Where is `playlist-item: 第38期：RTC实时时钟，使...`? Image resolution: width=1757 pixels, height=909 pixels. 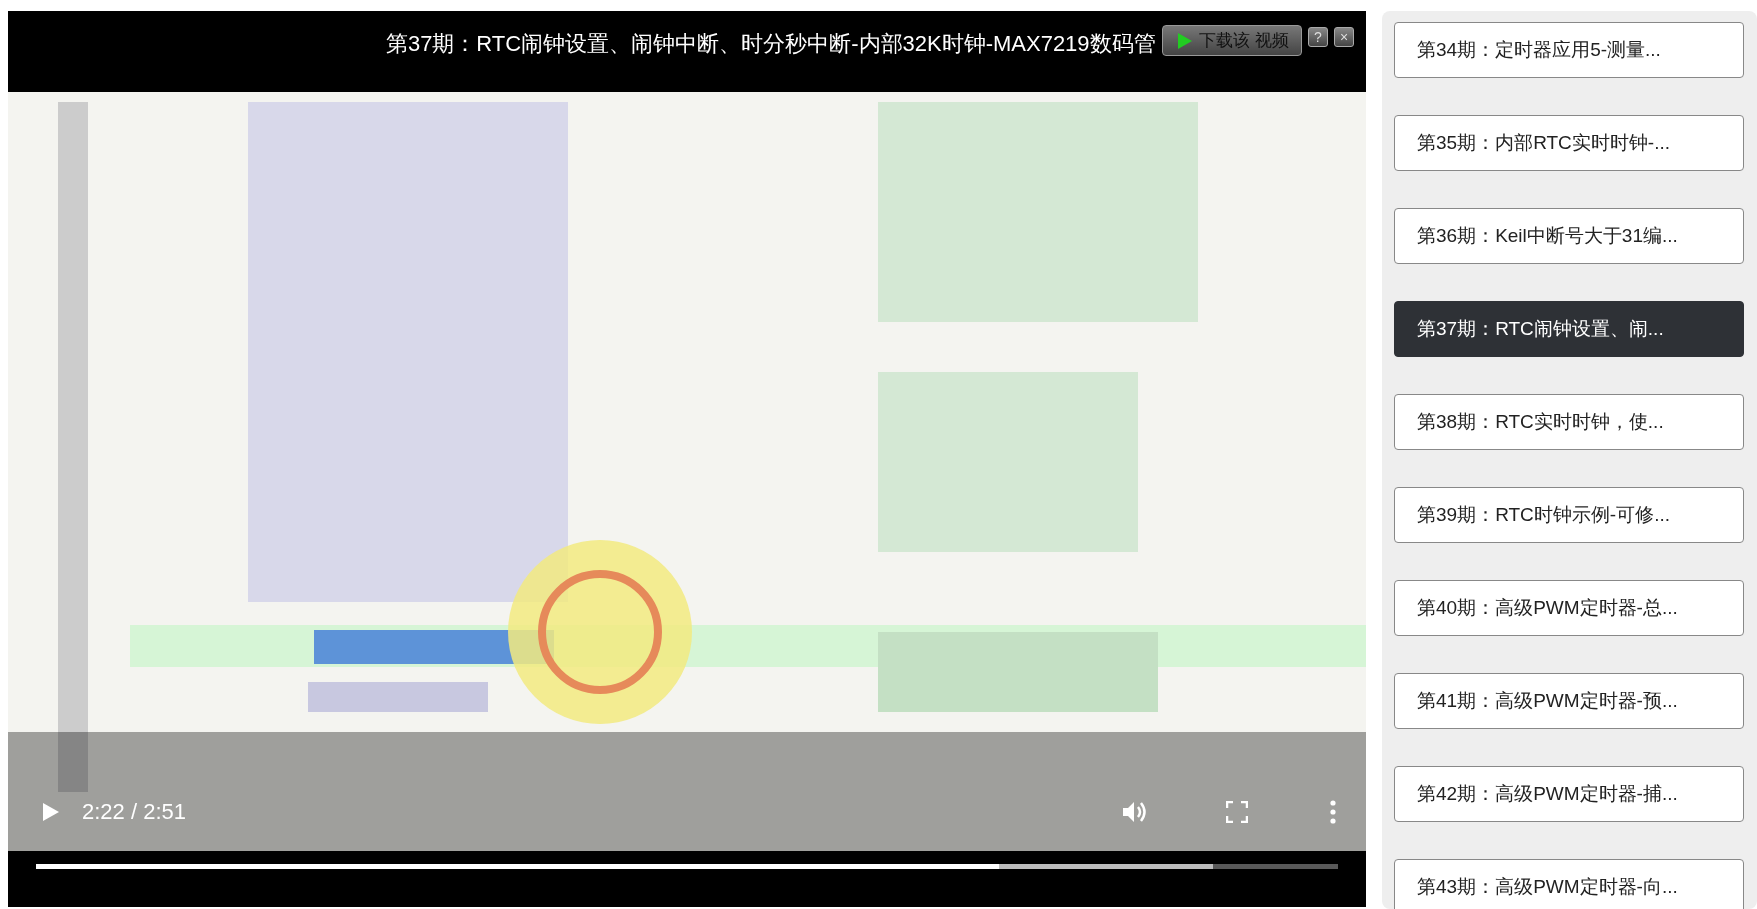
playlist-item: 第38期：RTC实时时钟，使... is located at coordinates (1569, 422).